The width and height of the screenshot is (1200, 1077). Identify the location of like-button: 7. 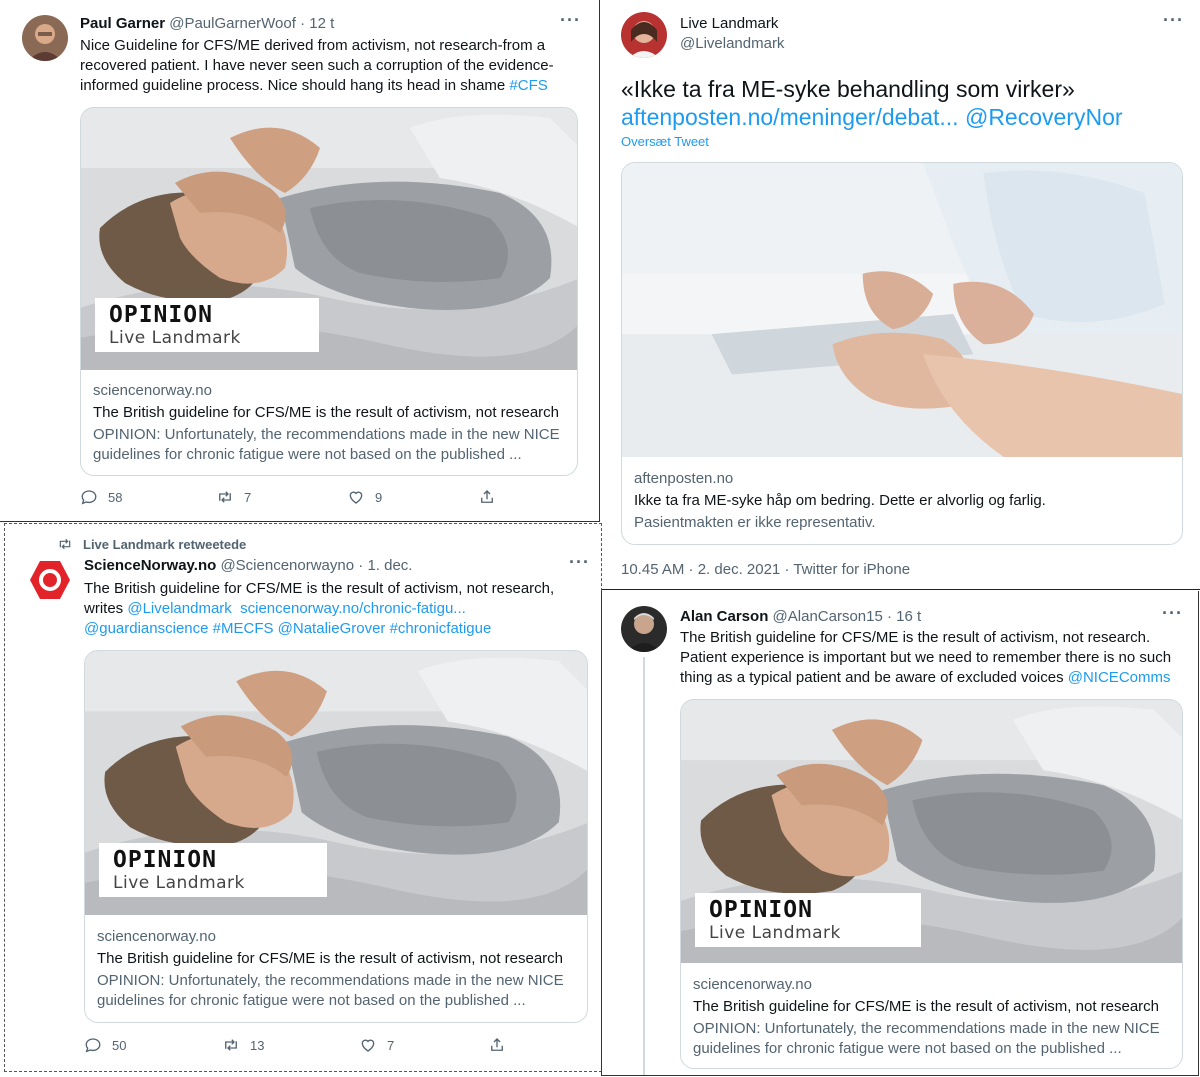
(423, 1045).